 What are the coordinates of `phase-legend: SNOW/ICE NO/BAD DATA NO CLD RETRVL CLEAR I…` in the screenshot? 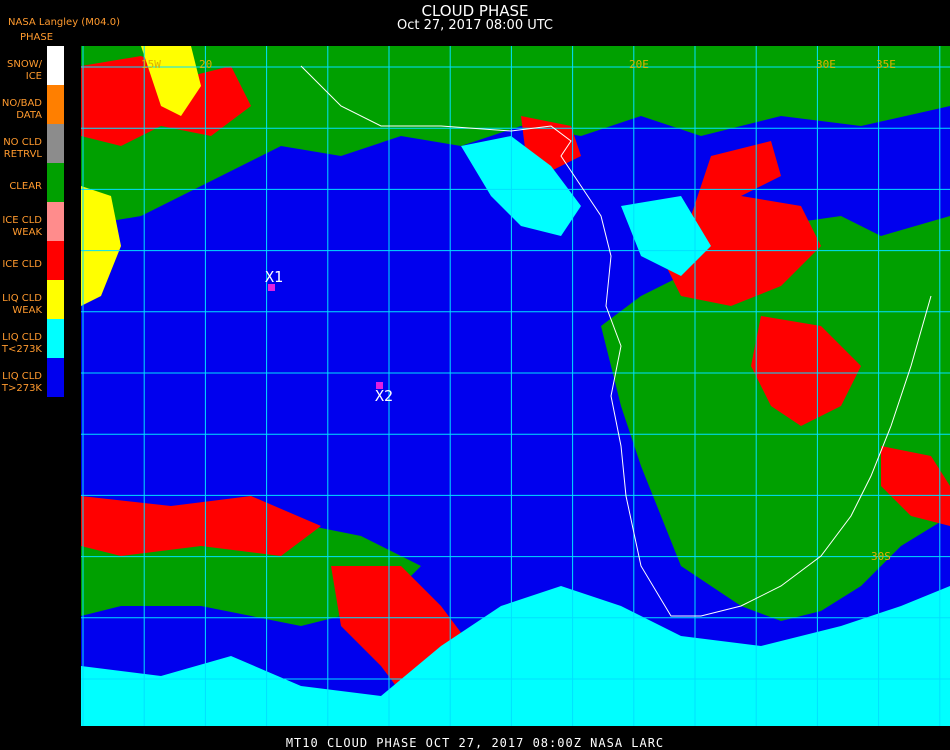 It's located at (41, 224).